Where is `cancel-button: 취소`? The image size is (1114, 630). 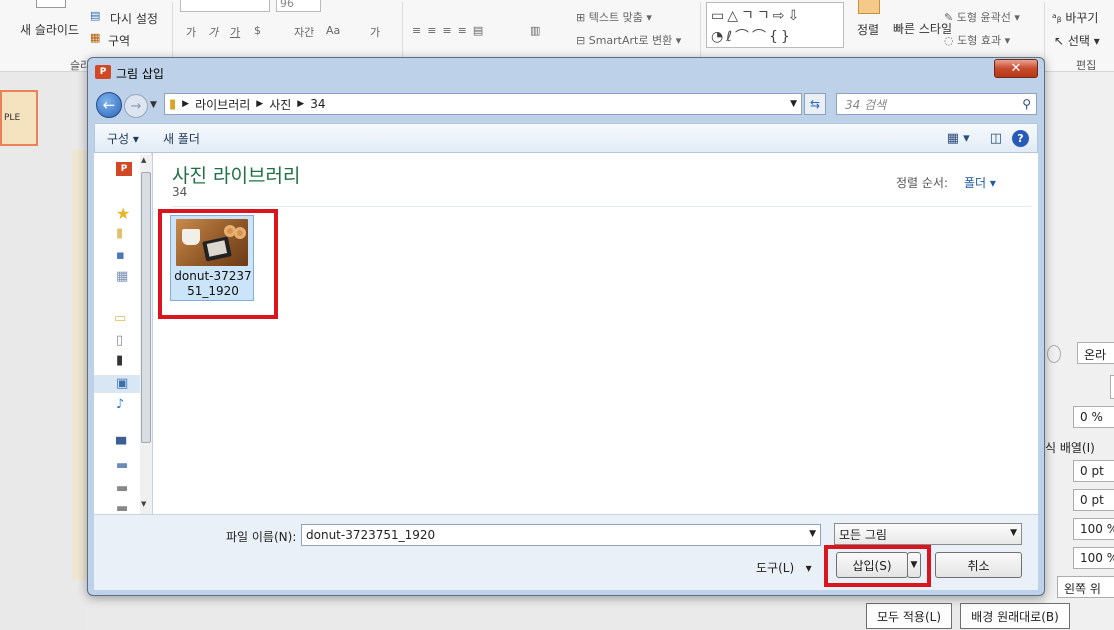
cancel-button: 취소 is located at coordinates (978, 565).